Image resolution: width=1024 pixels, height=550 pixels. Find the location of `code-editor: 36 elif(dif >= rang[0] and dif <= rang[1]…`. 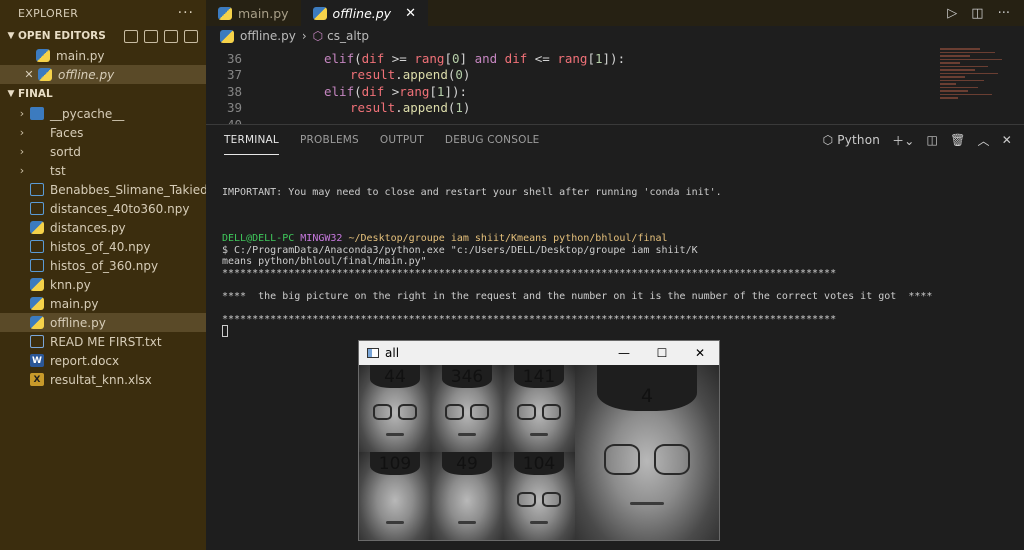

code-editor: 36 elif(dif >= rang[0] and dif <= rang[1]… is located at coordinates (615, 85).